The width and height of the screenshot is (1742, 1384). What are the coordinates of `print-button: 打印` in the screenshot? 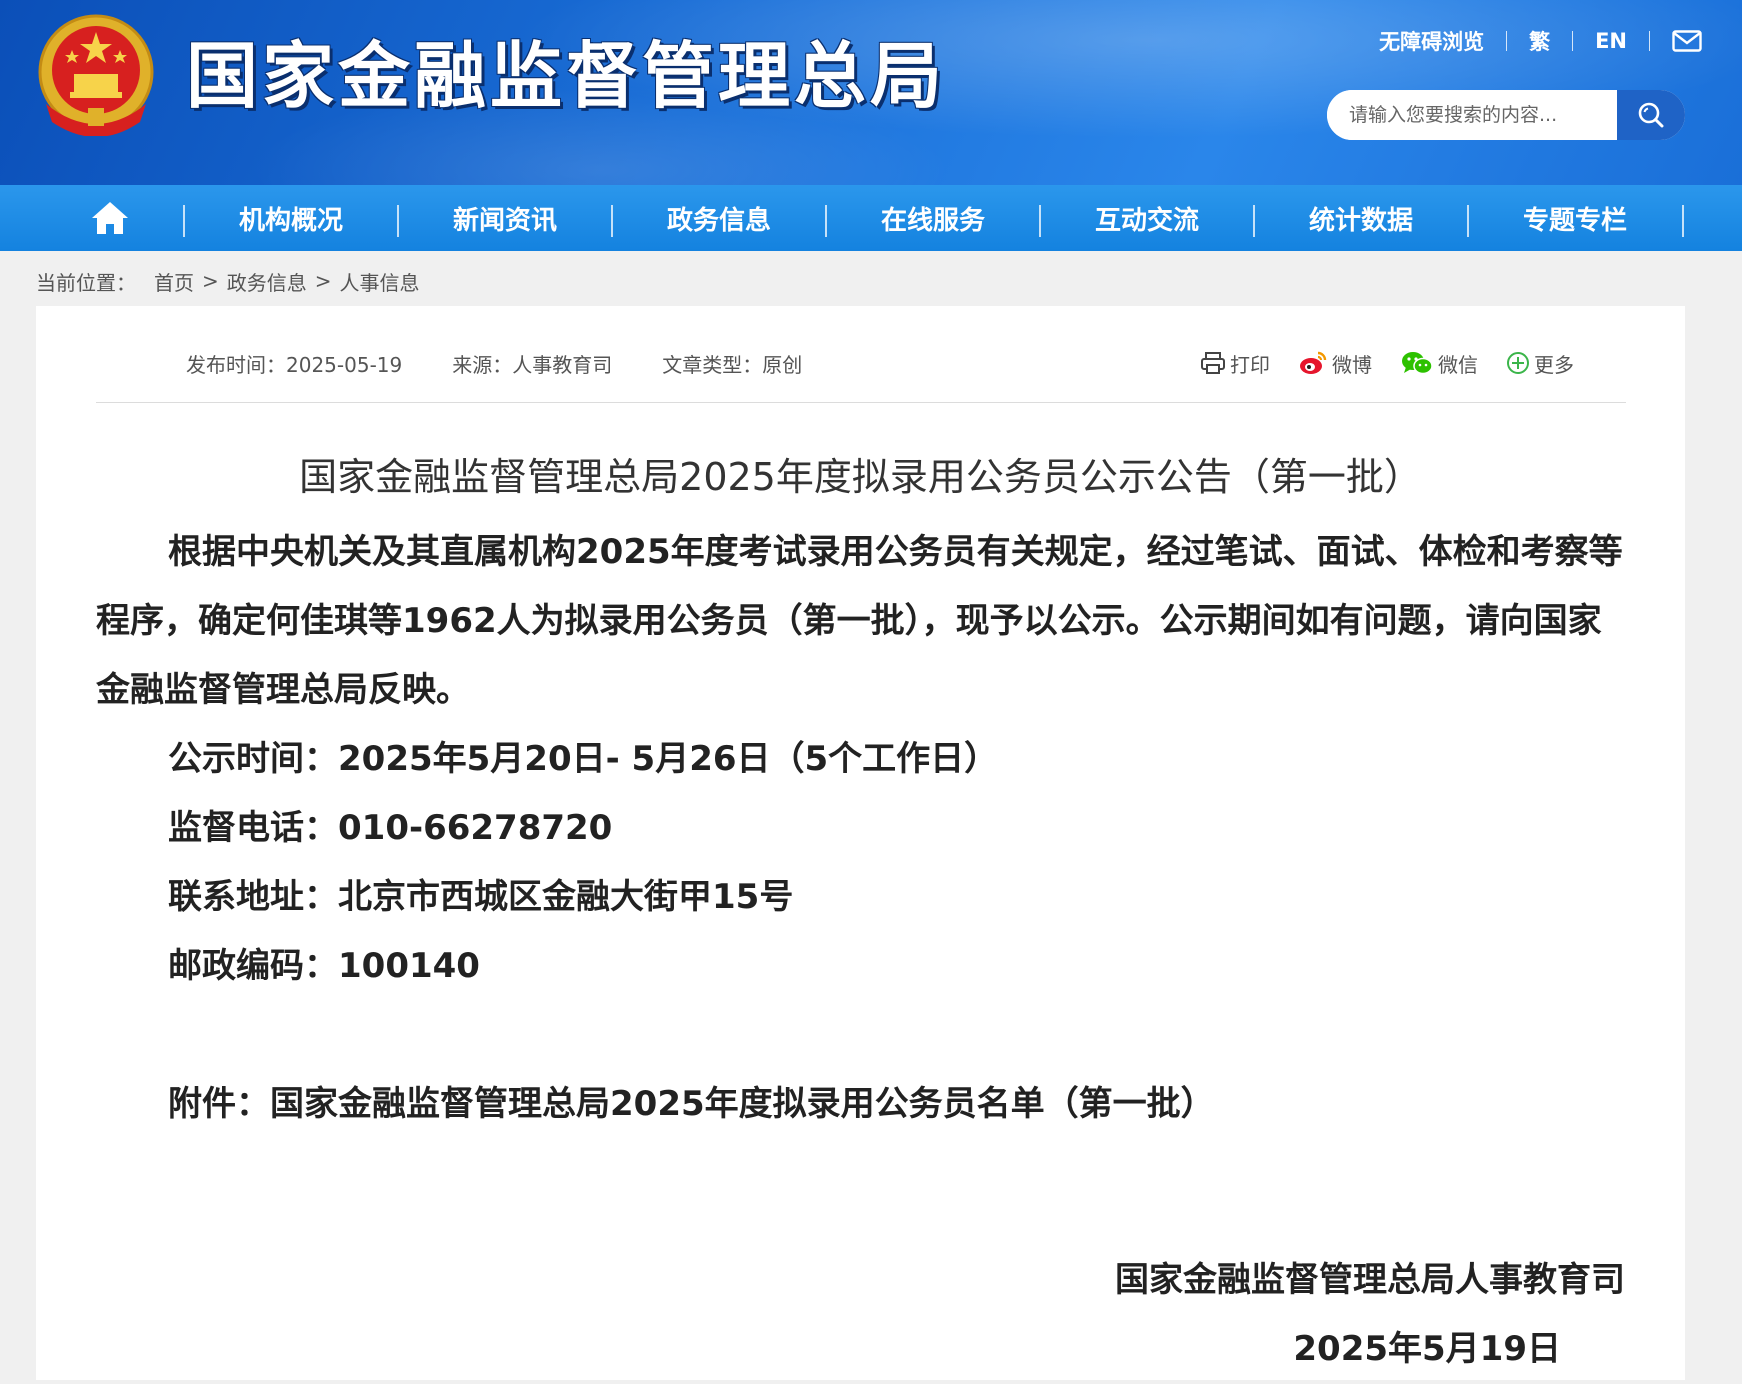 It's located at (1235, 363).